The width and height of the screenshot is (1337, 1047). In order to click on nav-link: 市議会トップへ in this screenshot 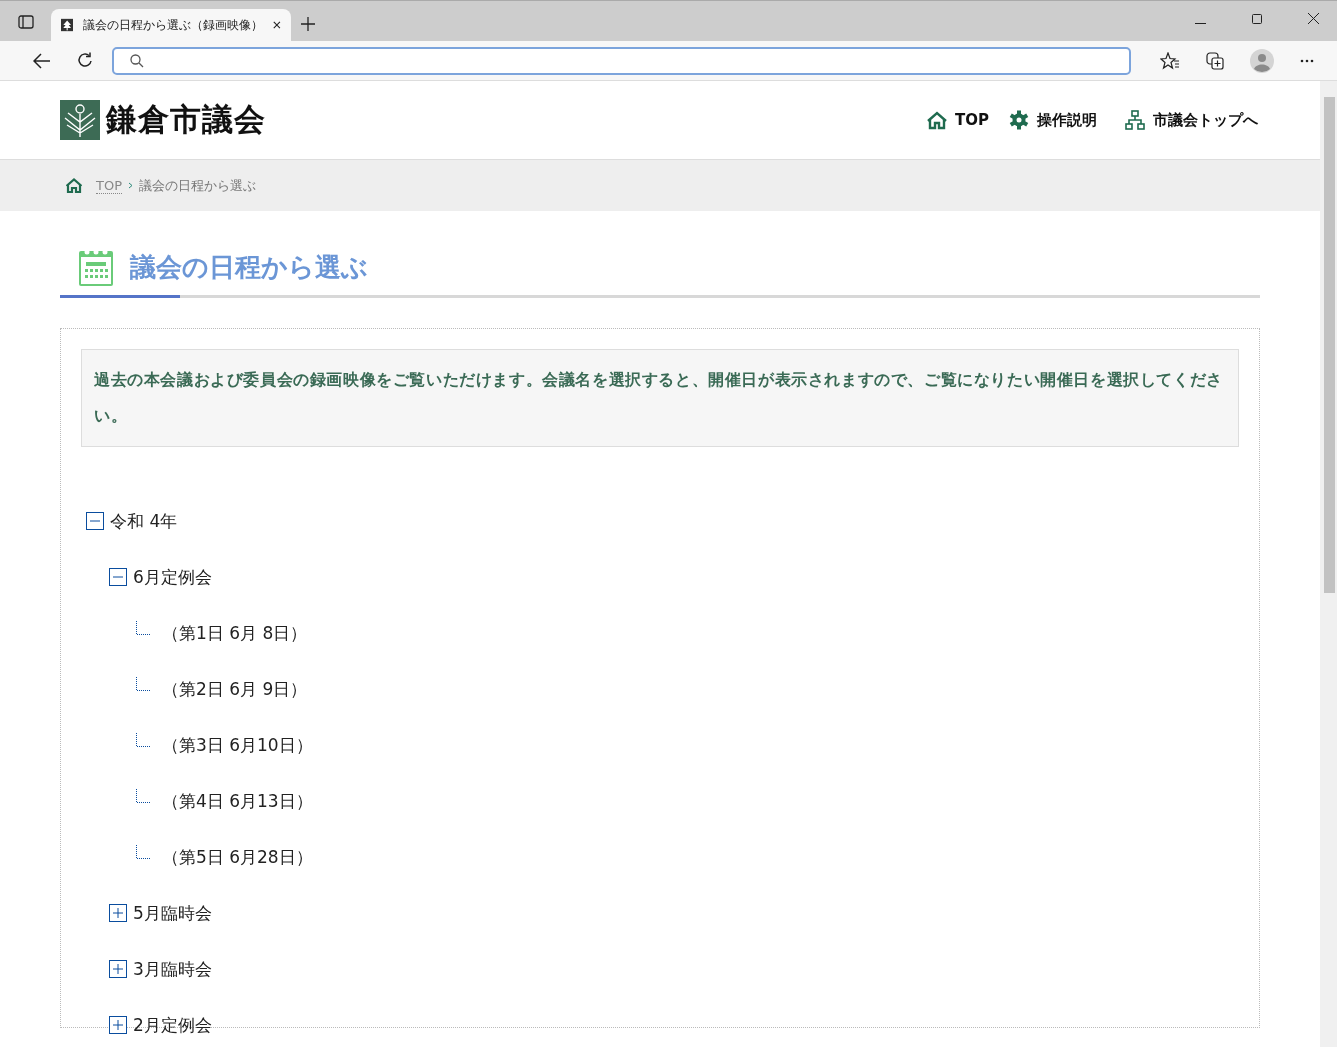, I will do `click(1191, 120)`.